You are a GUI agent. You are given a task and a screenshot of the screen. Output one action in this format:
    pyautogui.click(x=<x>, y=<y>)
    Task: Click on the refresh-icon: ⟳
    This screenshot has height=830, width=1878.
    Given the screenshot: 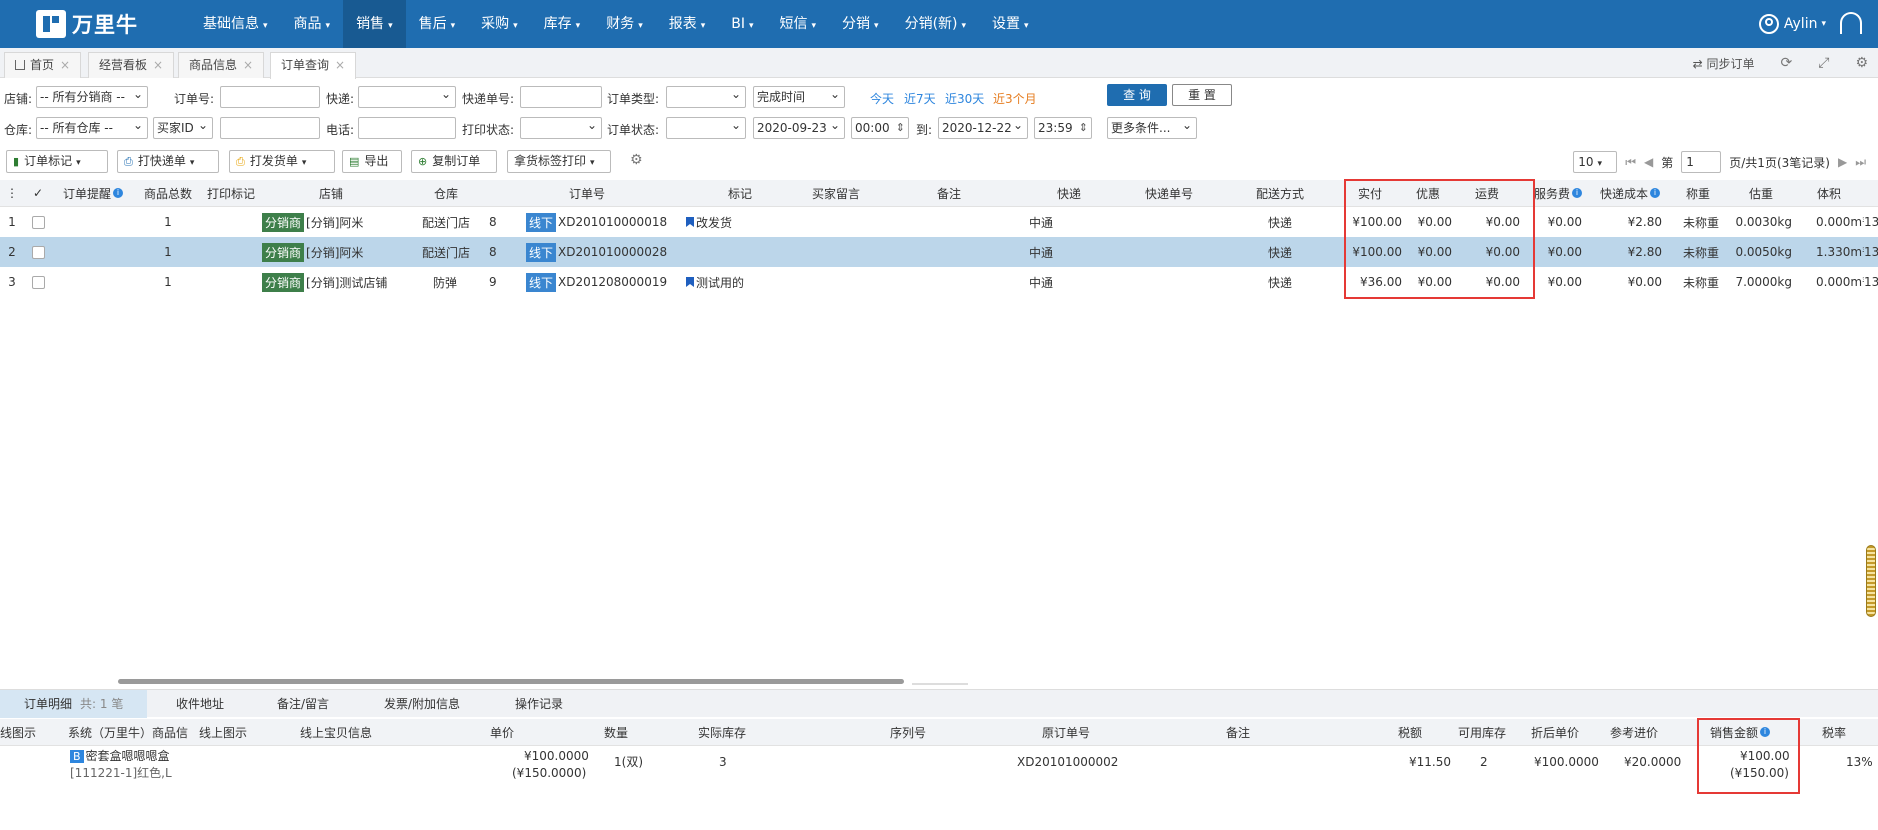 What is the action you would take?
    pyautogui.click(x=1787, y=63)
    